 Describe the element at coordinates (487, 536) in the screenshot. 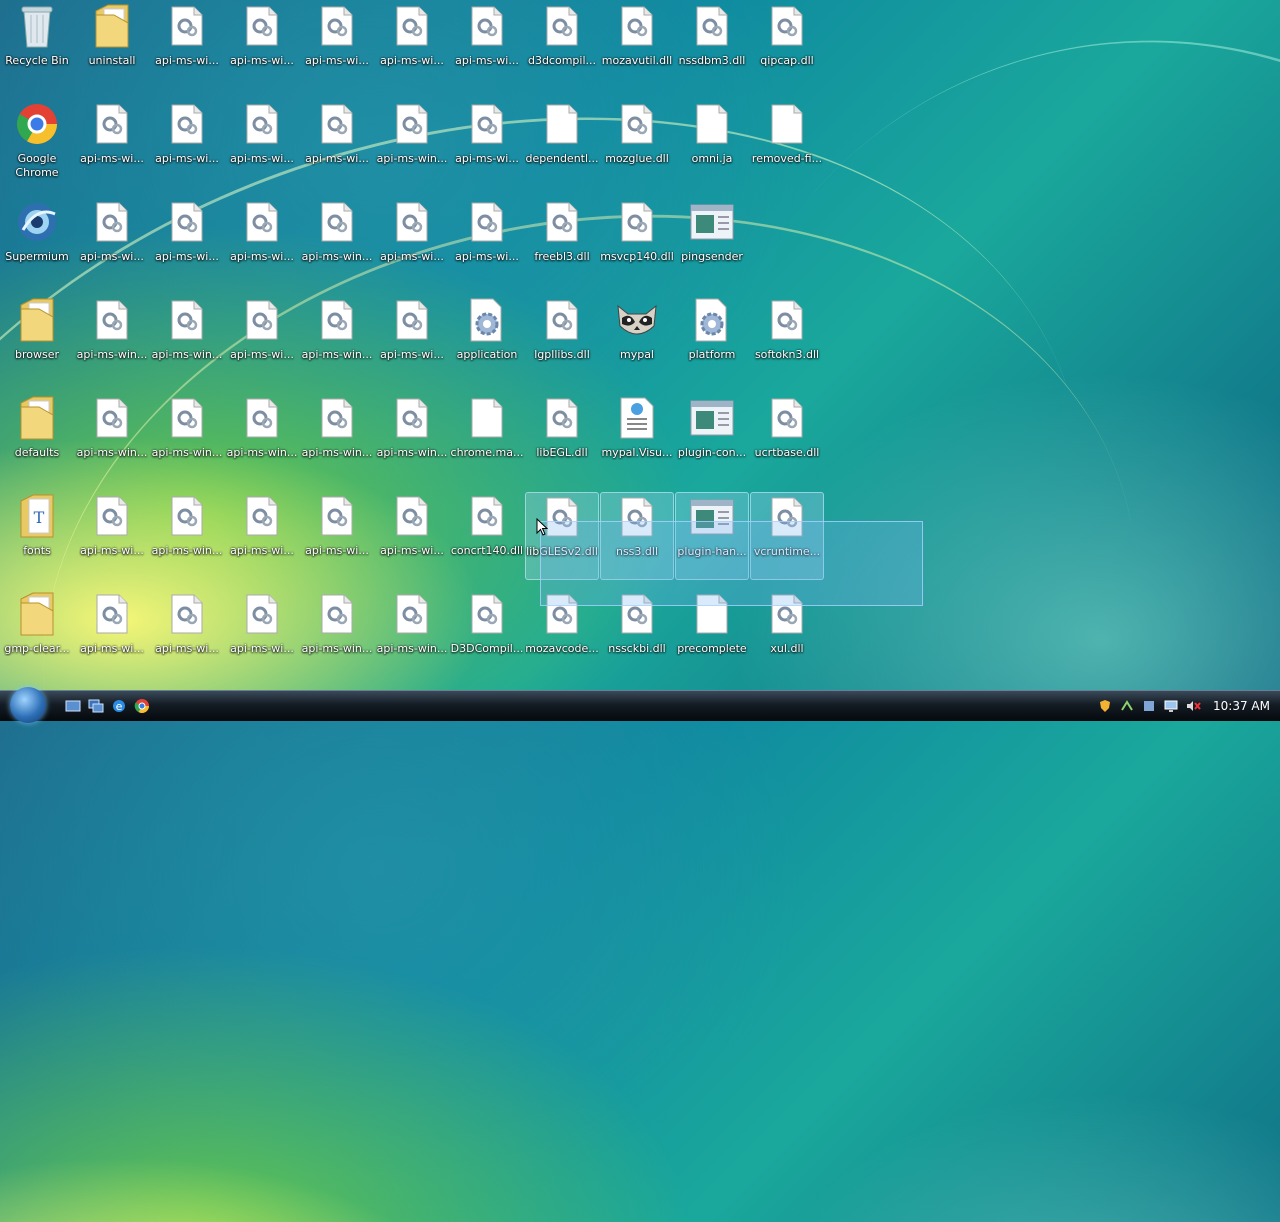

I see `desktop-icon: concrt140.dll` at that location.